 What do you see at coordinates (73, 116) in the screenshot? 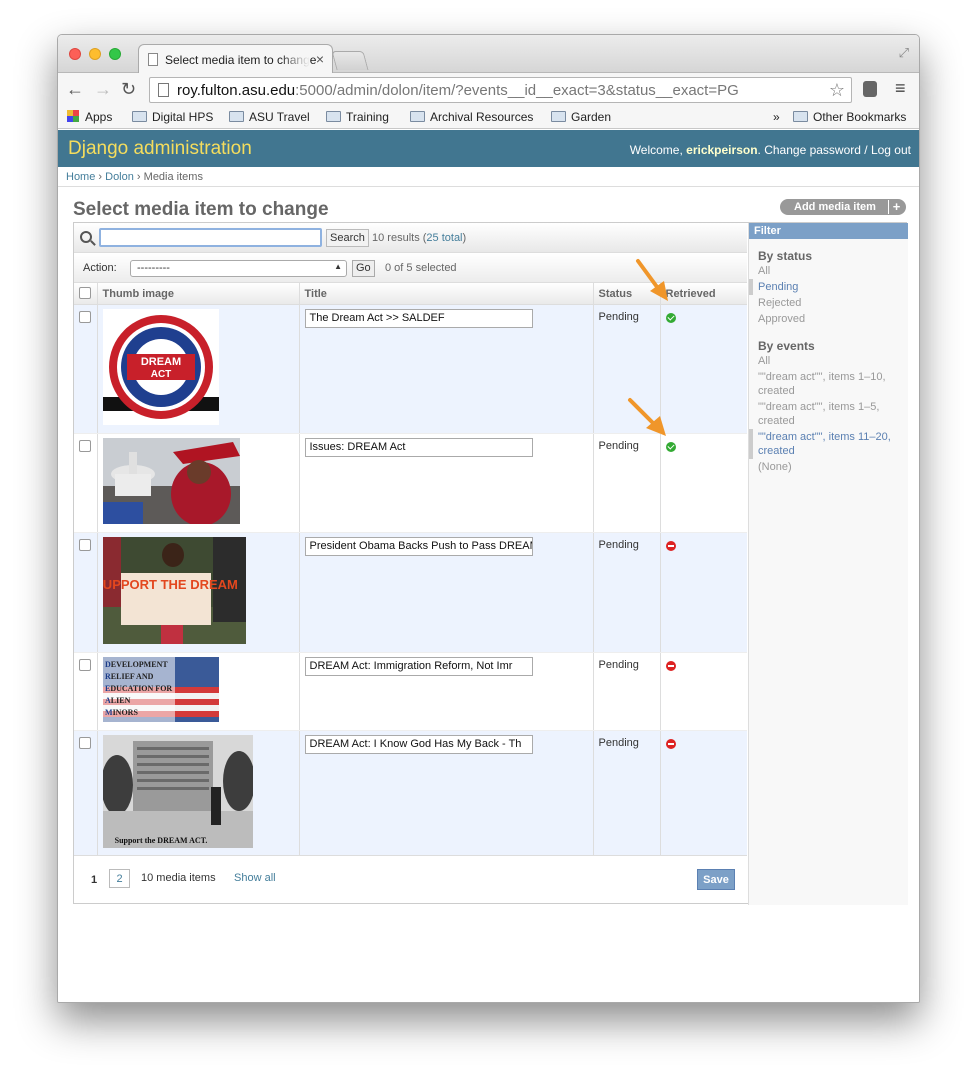
I see `apps-icon` at bounding box center [73, 116].